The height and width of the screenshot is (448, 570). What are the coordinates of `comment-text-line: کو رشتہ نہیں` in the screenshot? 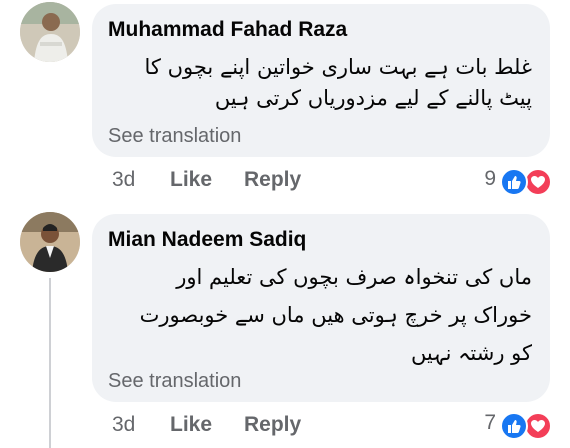 It's located at (471, 353).